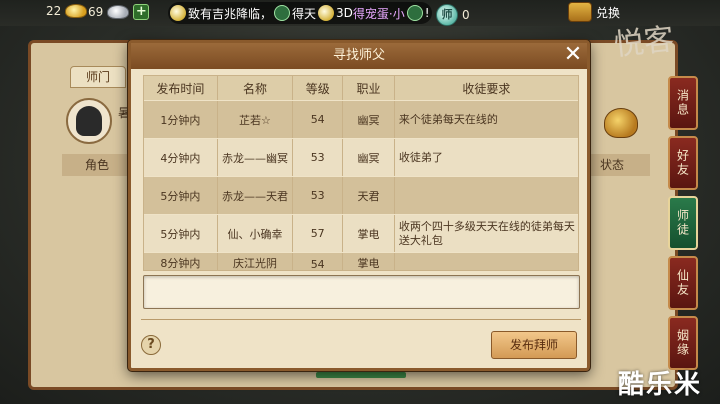 This screenshot has width=720, height=404. I want to click on cell-name: 赤龙——天君, so click(256, 195).